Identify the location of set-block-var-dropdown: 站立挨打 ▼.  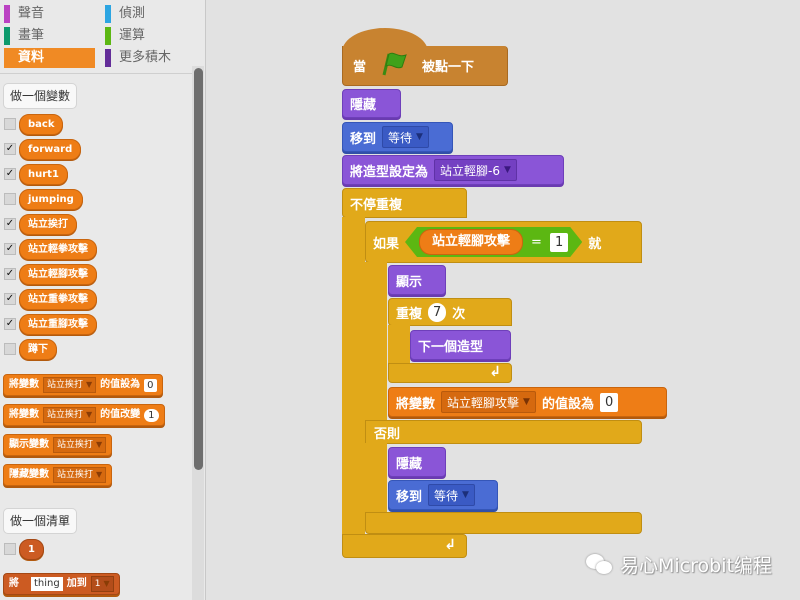
(70, 385).